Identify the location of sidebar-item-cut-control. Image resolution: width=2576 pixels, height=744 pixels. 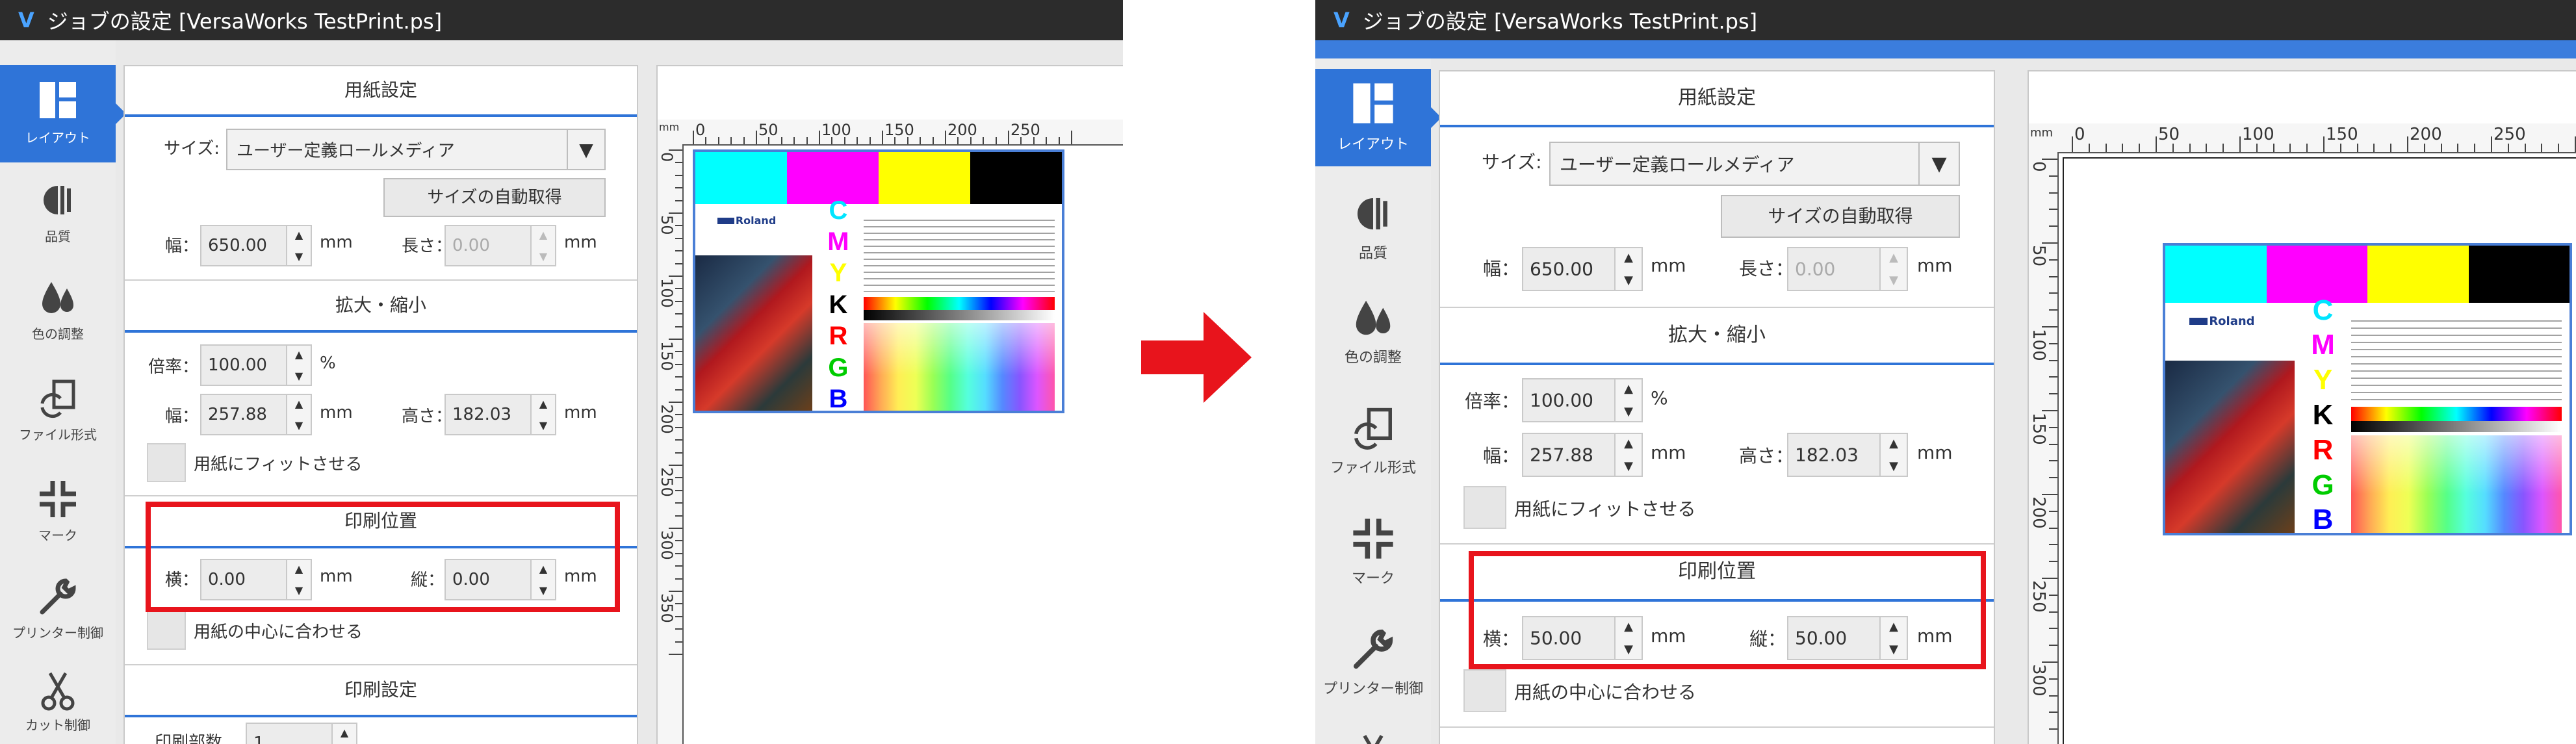
(1373, 736).